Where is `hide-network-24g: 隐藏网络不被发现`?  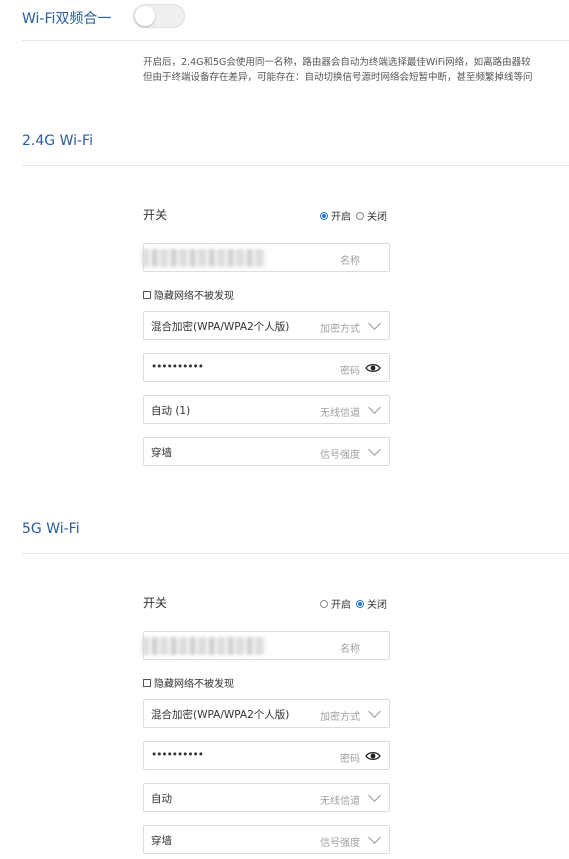 hide-network-24g: 隐藏网络不被发现 is located at coordinates (188, 294).